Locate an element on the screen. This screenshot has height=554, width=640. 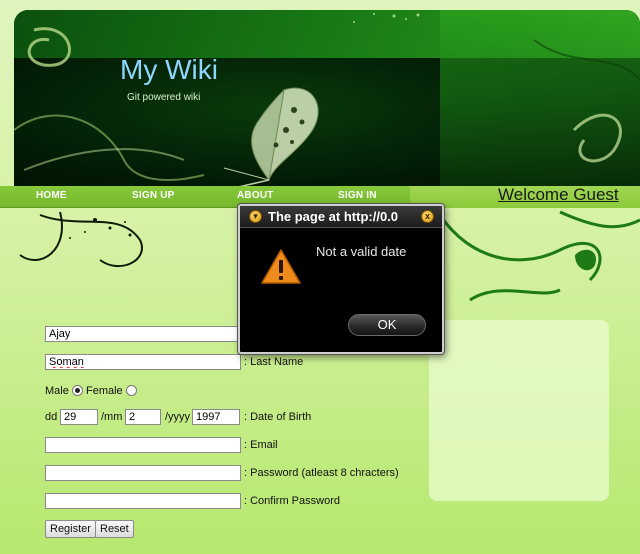
register-button: Register is located at coordinates (70, 529).